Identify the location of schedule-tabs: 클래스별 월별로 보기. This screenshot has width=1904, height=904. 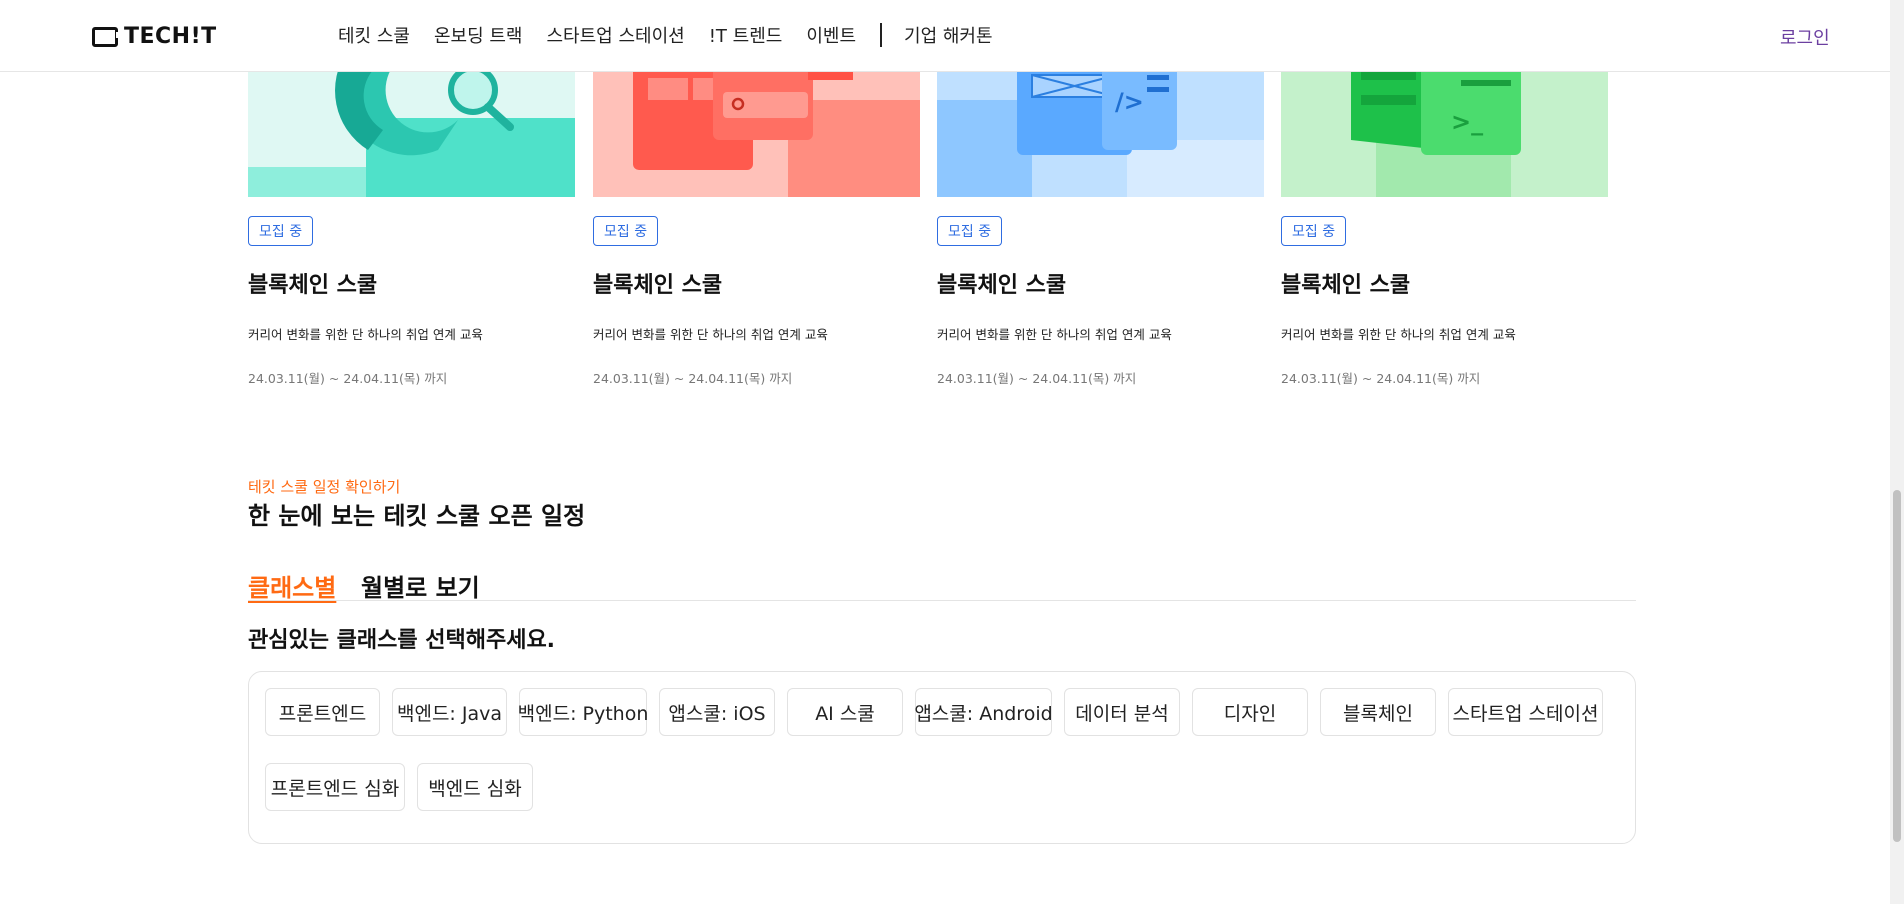
(942, 585).